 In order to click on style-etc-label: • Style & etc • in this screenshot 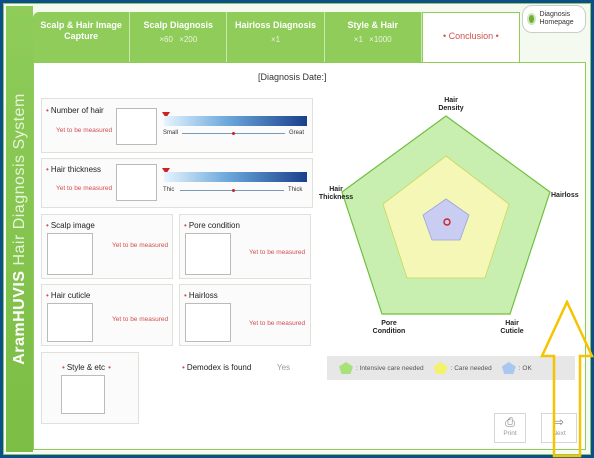, I will do `click(86, 367)`.